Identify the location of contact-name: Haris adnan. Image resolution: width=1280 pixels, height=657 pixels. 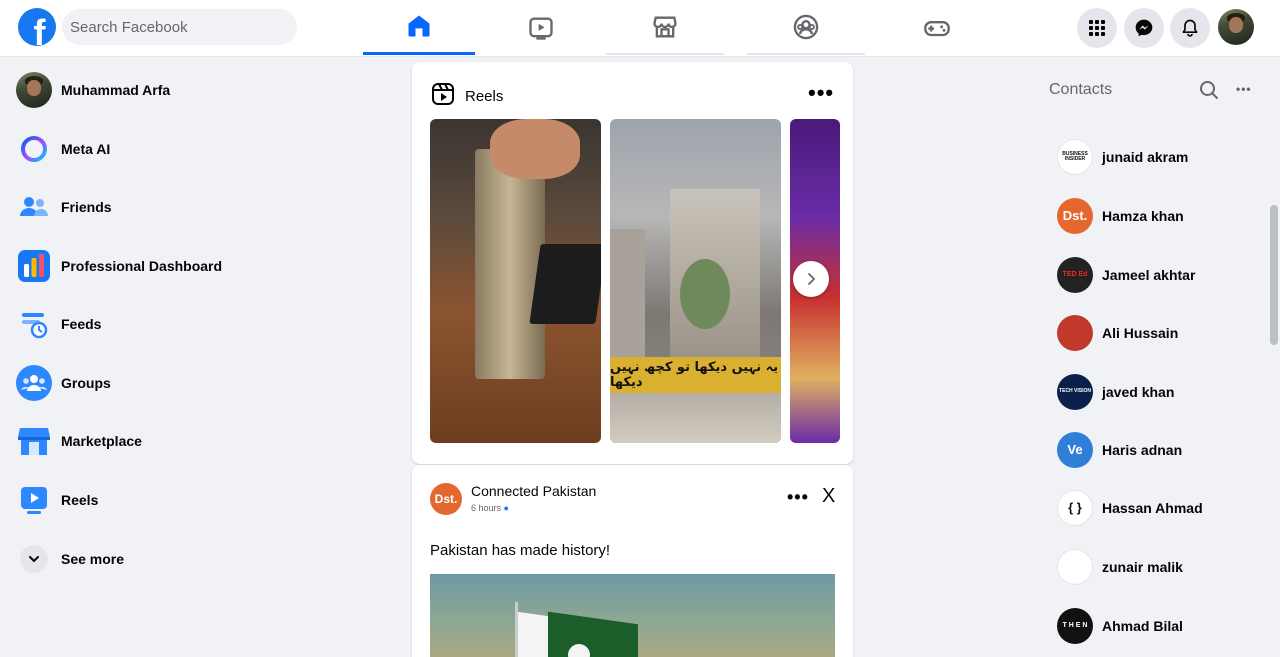
(1142, 450).